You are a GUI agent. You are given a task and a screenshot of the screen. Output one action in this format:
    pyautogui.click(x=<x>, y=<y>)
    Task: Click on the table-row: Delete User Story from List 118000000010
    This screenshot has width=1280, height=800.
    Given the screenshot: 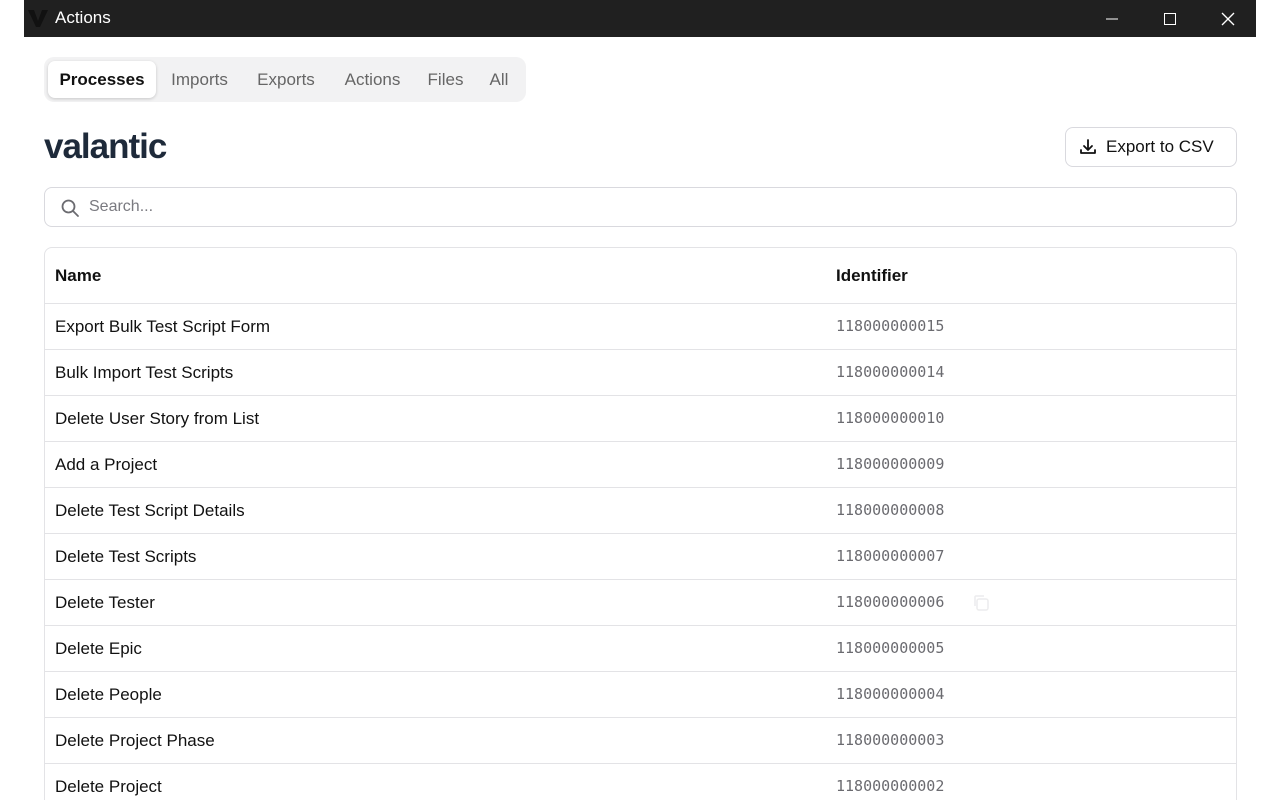 What is the action you would take?
    pyautogui.click(x=640, y=419)
    